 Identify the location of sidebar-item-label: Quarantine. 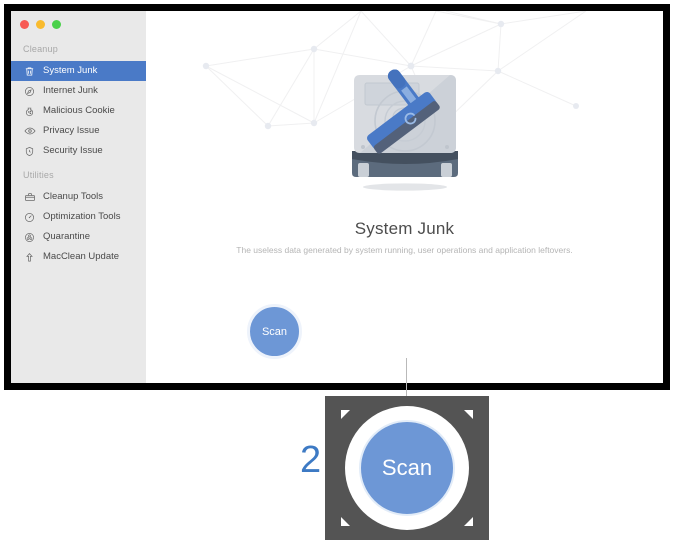
(67, 237).